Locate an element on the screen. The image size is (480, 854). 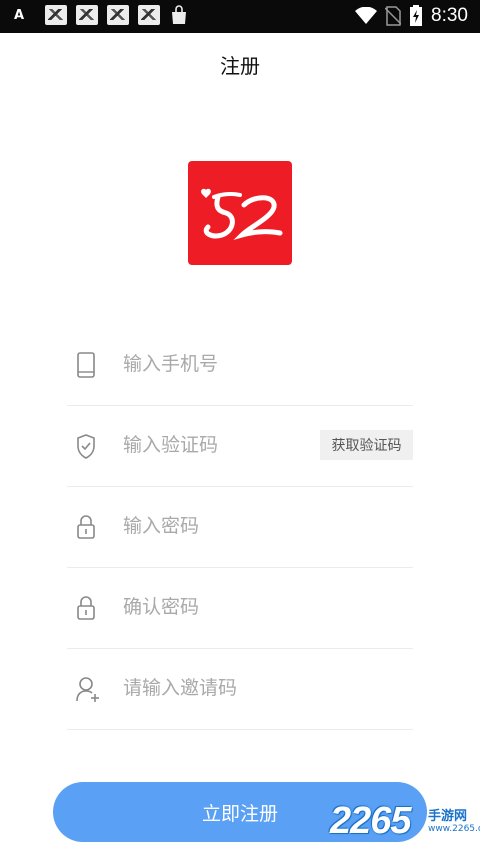
password-row is located at coordinates (240, 527).